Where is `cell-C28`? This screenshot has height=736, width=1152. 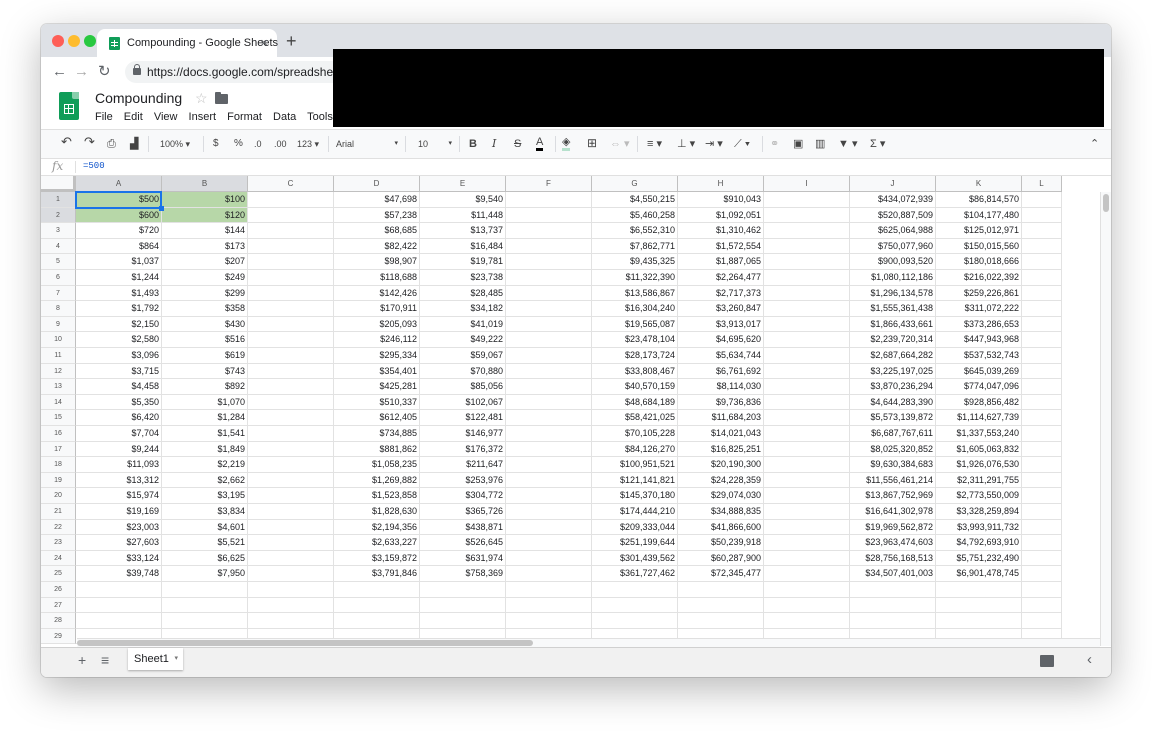
cell-C28 is located at coordinates (291, 621).